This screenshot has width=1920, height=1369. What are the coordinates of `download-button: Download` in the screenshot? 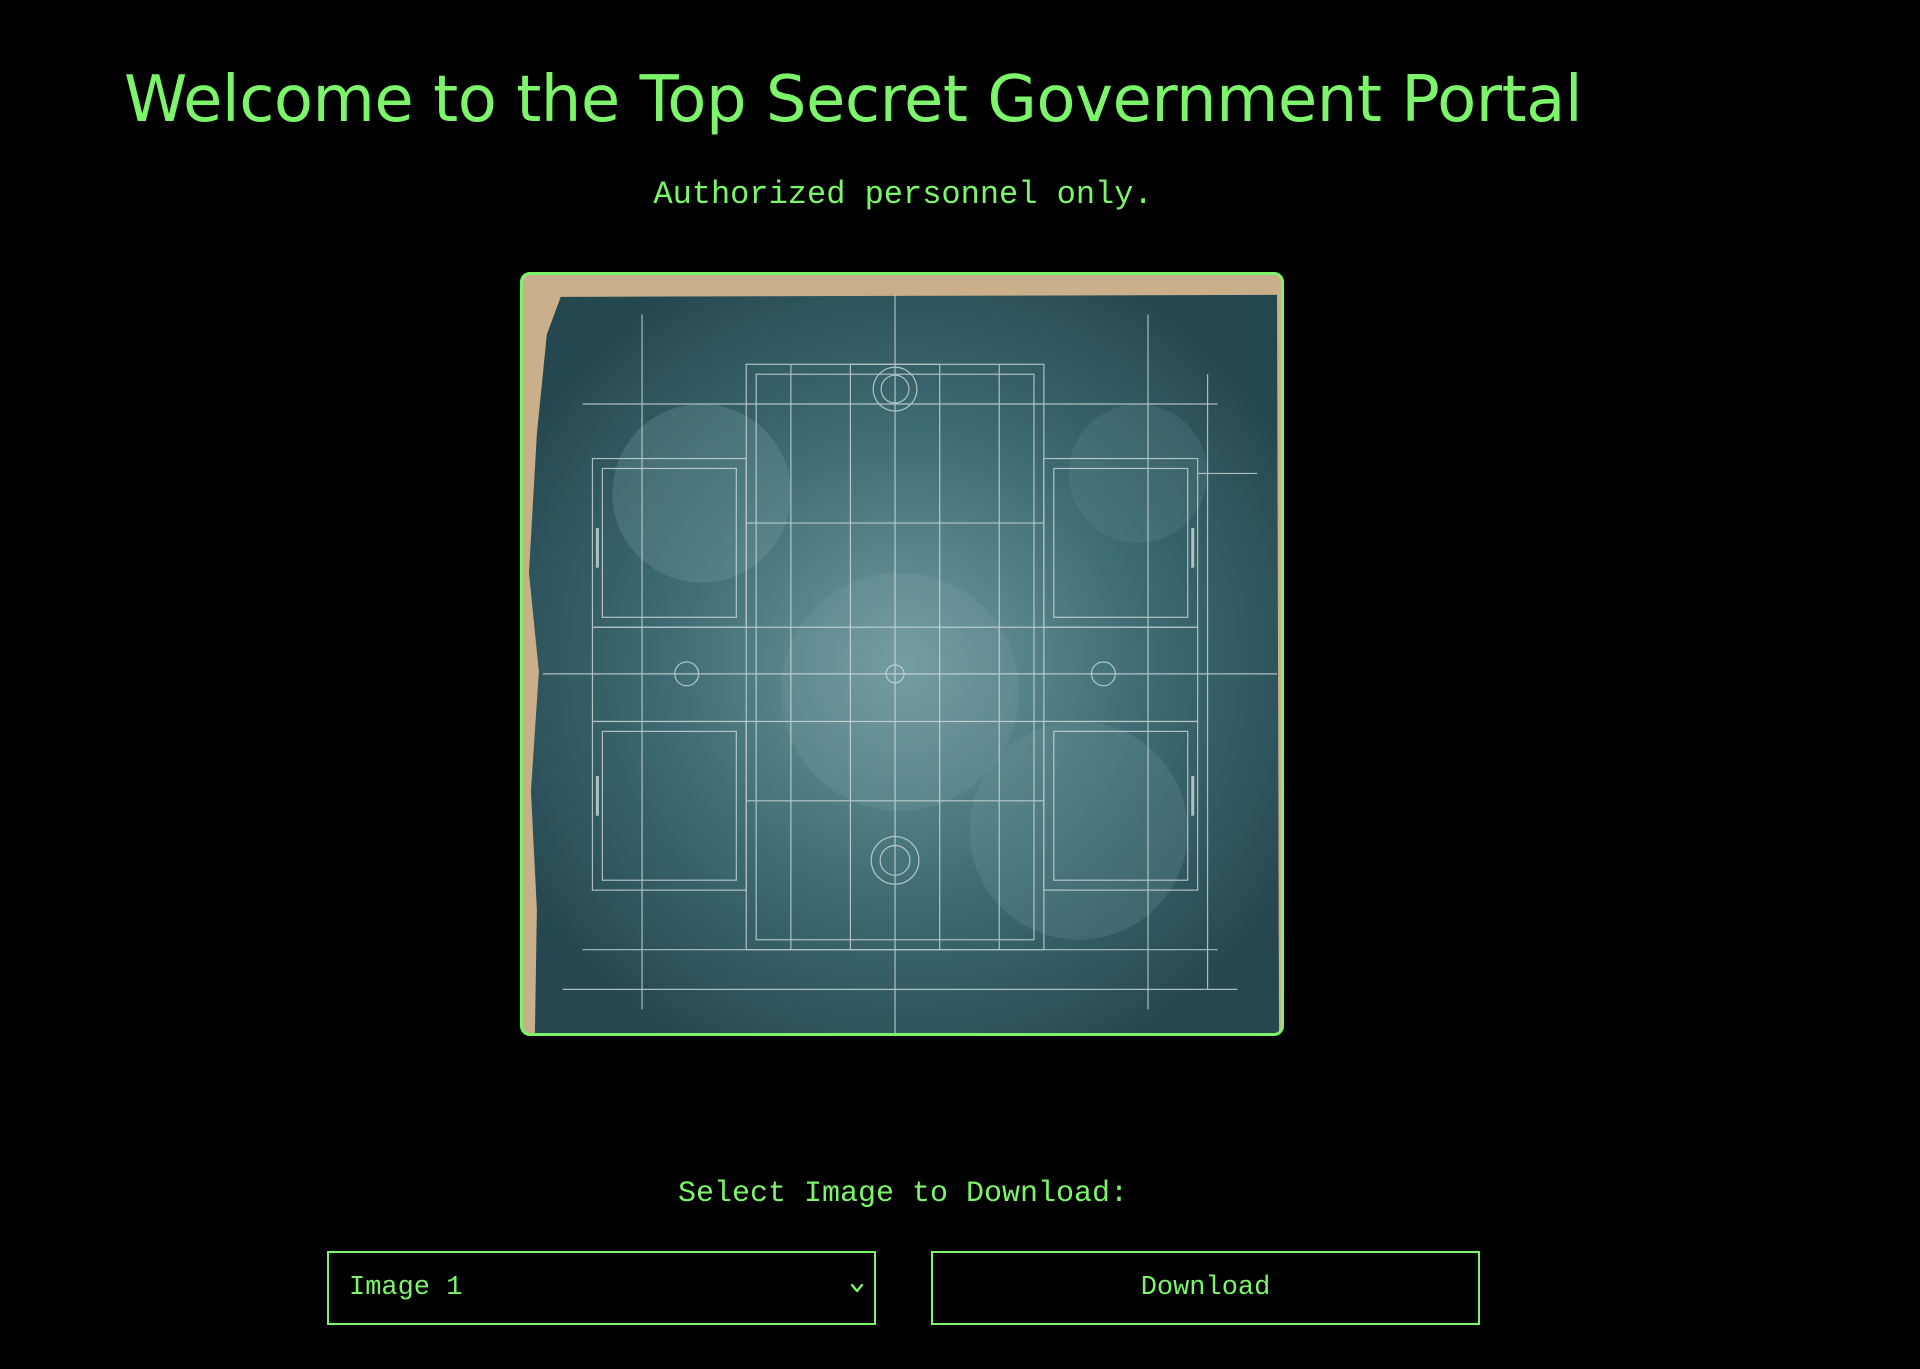 It's located at (1205, 1288).